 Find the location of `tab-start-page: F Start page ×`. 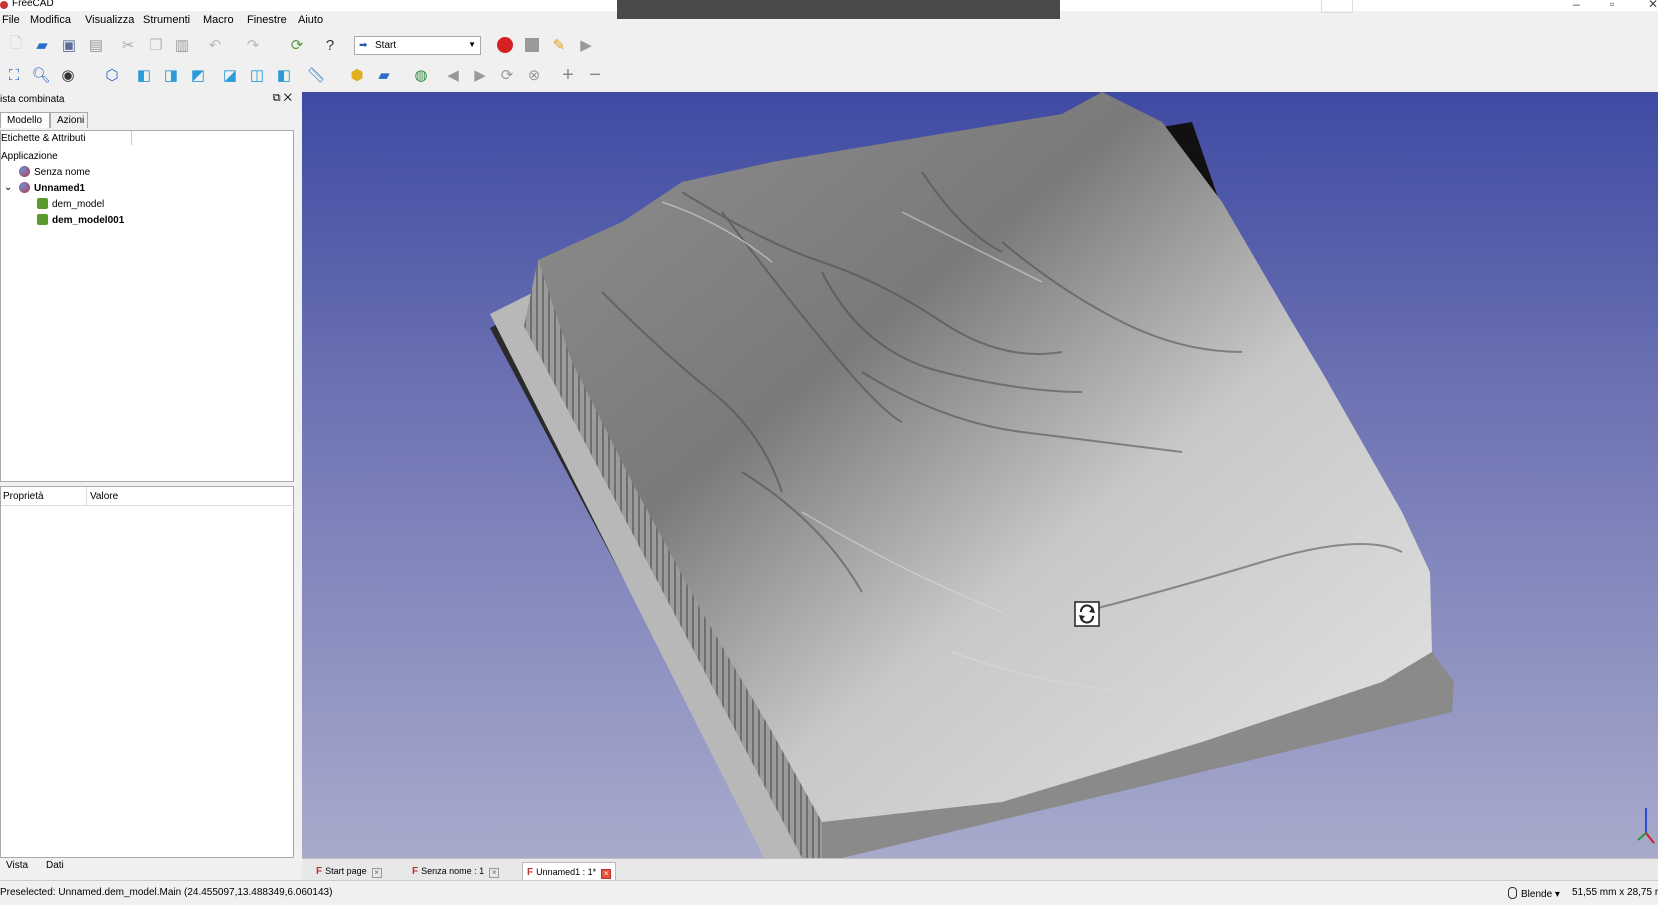

tab-start-page: F Start page × is located at coordinates (349, 871).